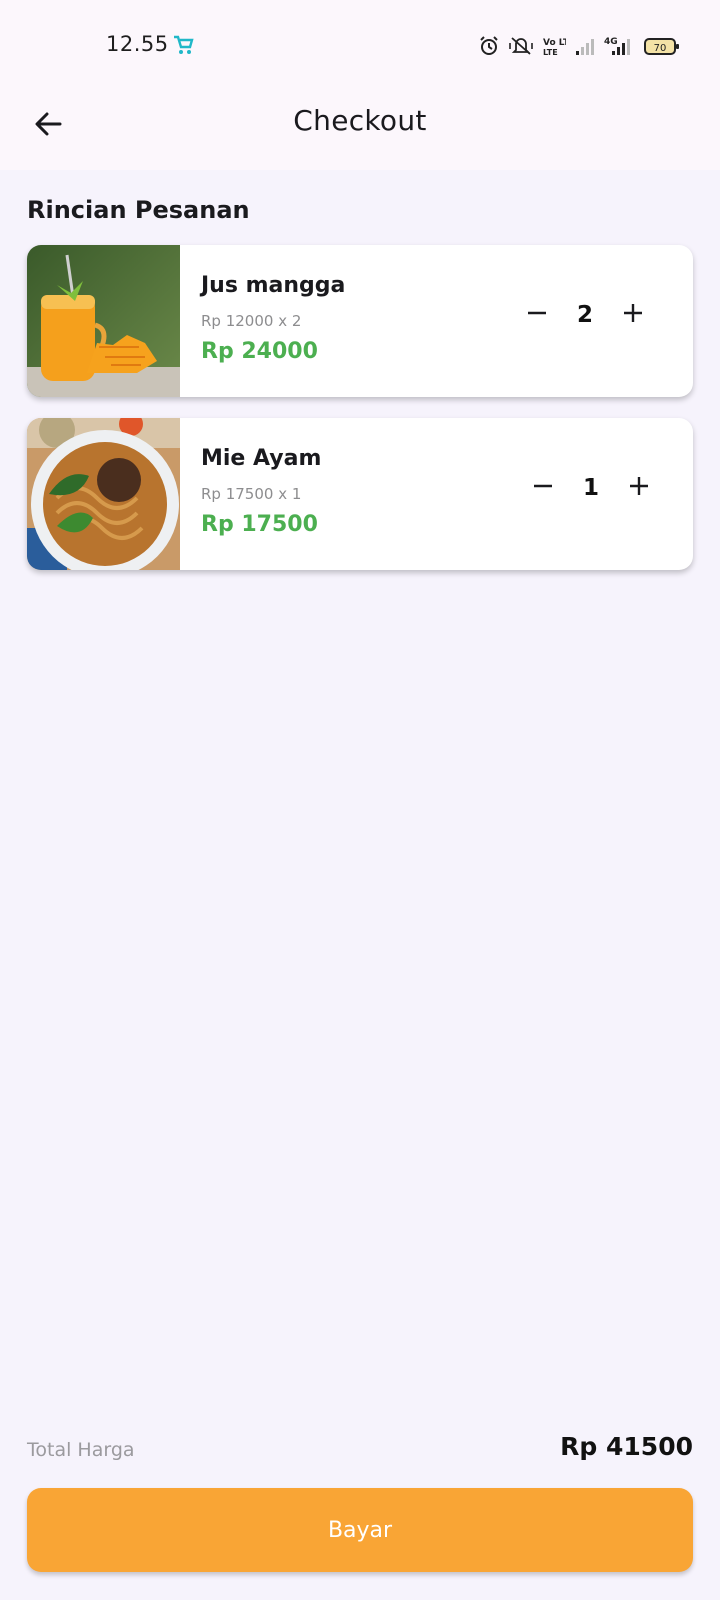 Image resolution: width=720 pixels, height=1600 pixels. I want to click on order-item-card: Mie Ayam Rp 17500 x 1 Rp 17500 1, so click(360, 494).